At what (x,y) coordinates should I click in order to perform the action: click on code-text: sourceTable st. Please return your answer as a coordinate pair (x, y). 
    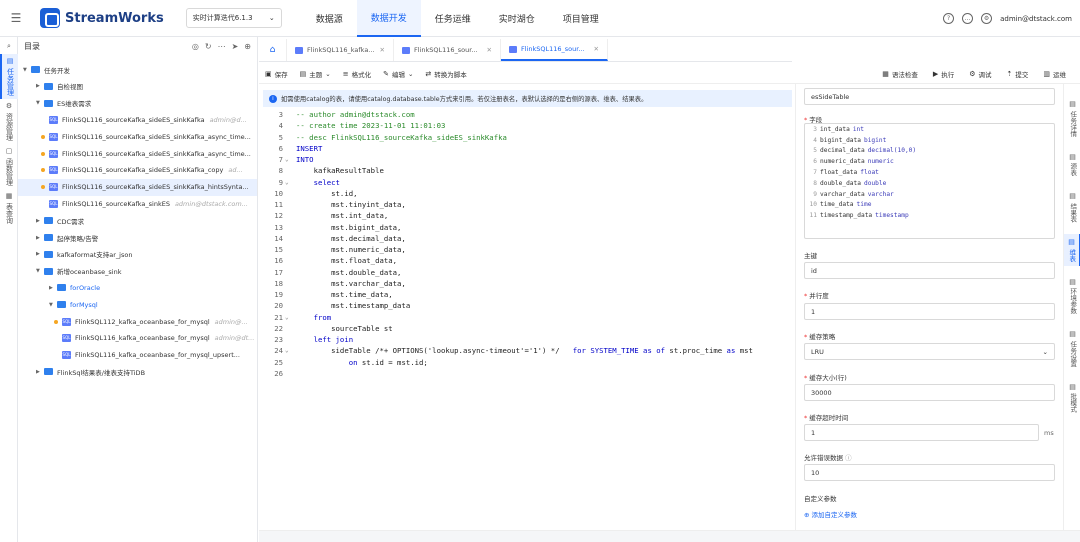
    Looking at the image, I should click on (344, 328).